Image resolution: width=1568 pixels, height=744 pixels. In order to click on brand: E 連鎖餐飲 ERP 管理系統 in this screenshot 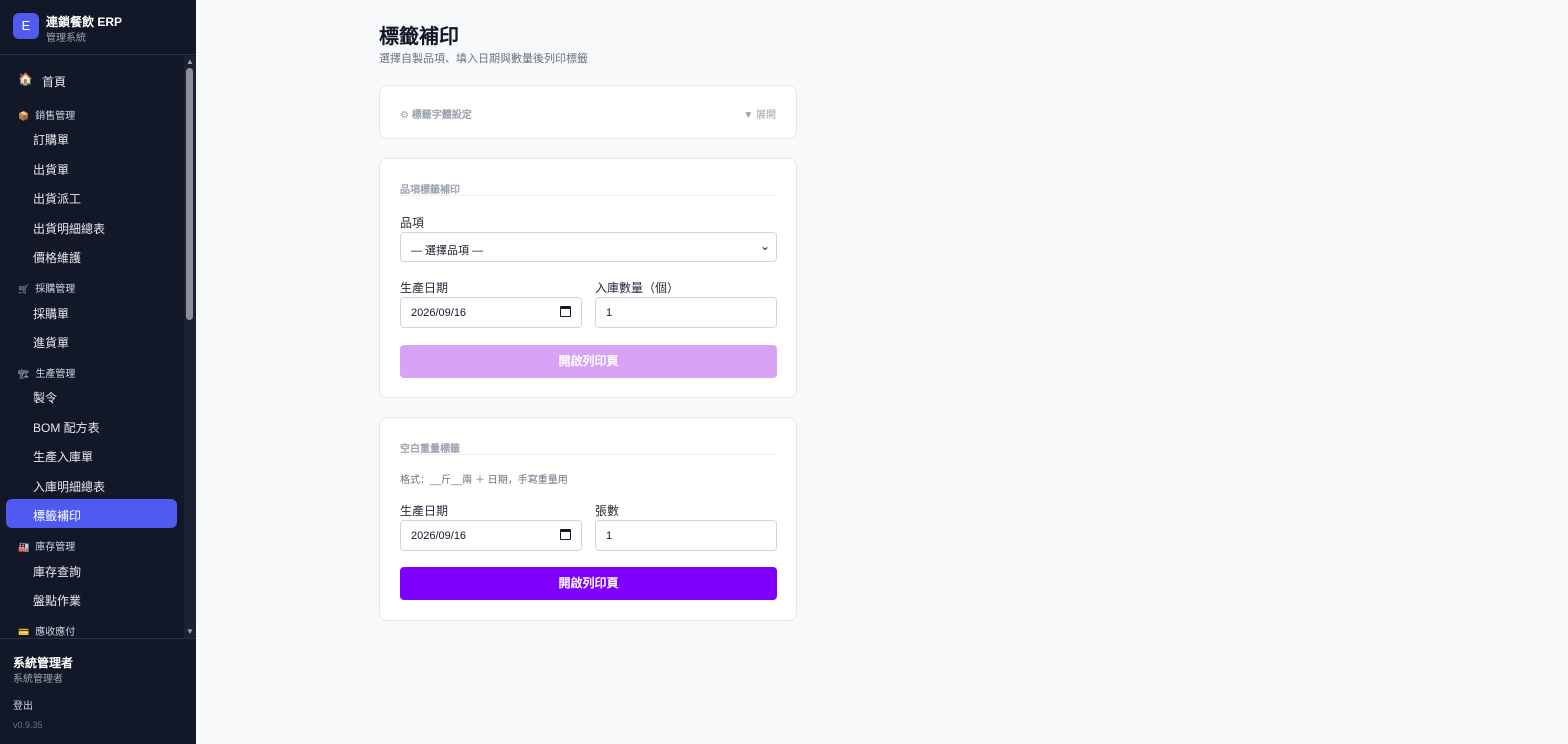, I will do `click(98, 27)`.